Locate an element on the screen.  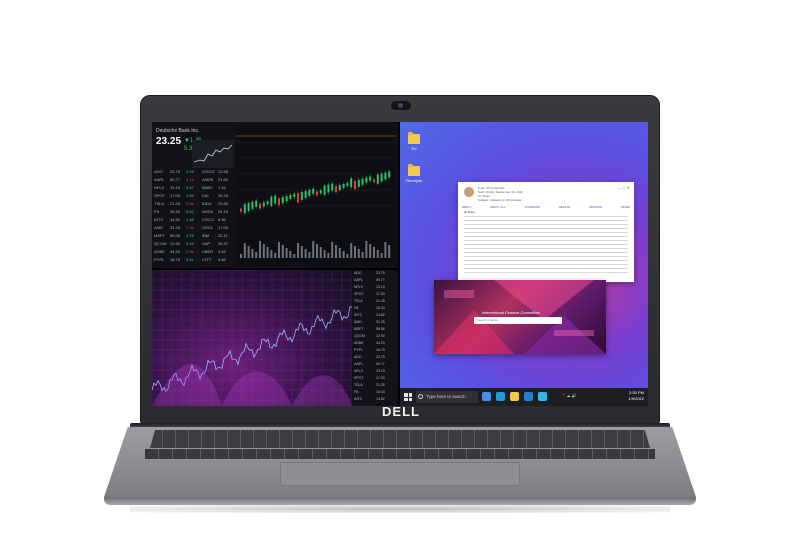
table-row: AAPL 69.77 1.14 AMZN 21.60 is located at coordinates (194, 180).